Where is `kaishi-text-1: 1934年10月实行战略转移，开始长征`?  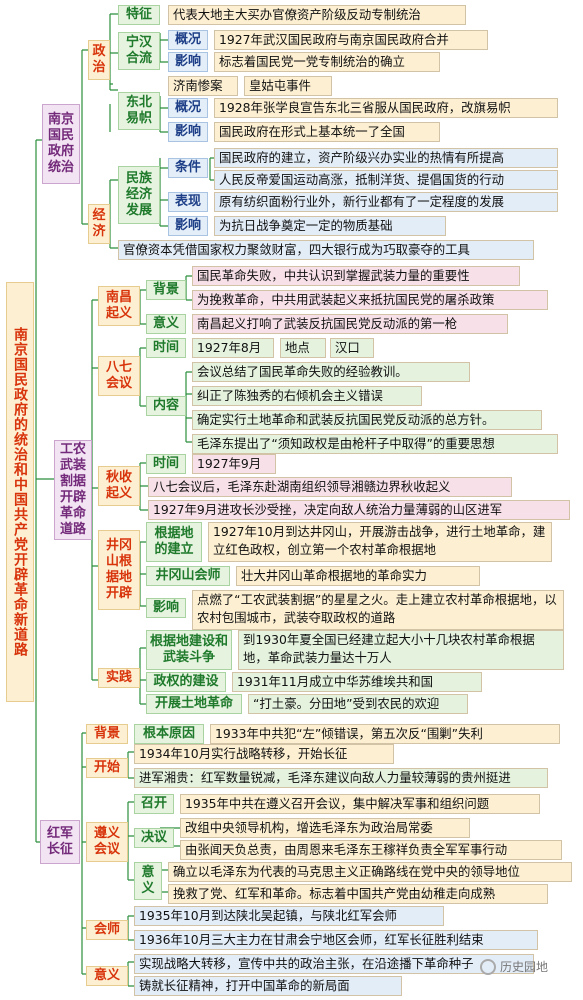 kaishi-text-1: 1934年10月实行战略转移，开始长征 is located at coordinates (264, 754).